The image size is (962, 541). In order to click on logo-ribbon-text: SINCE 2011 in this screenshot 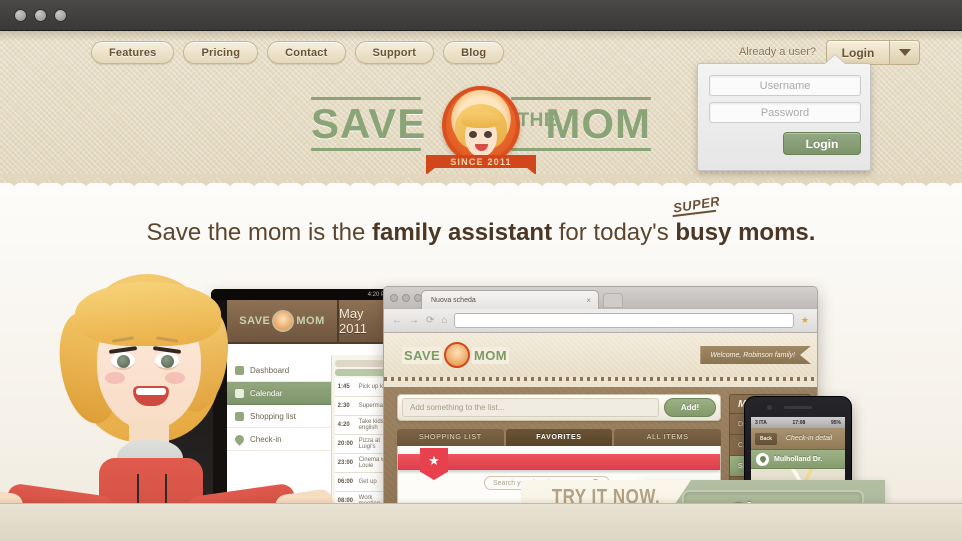, I will do `click(481, 162)`.